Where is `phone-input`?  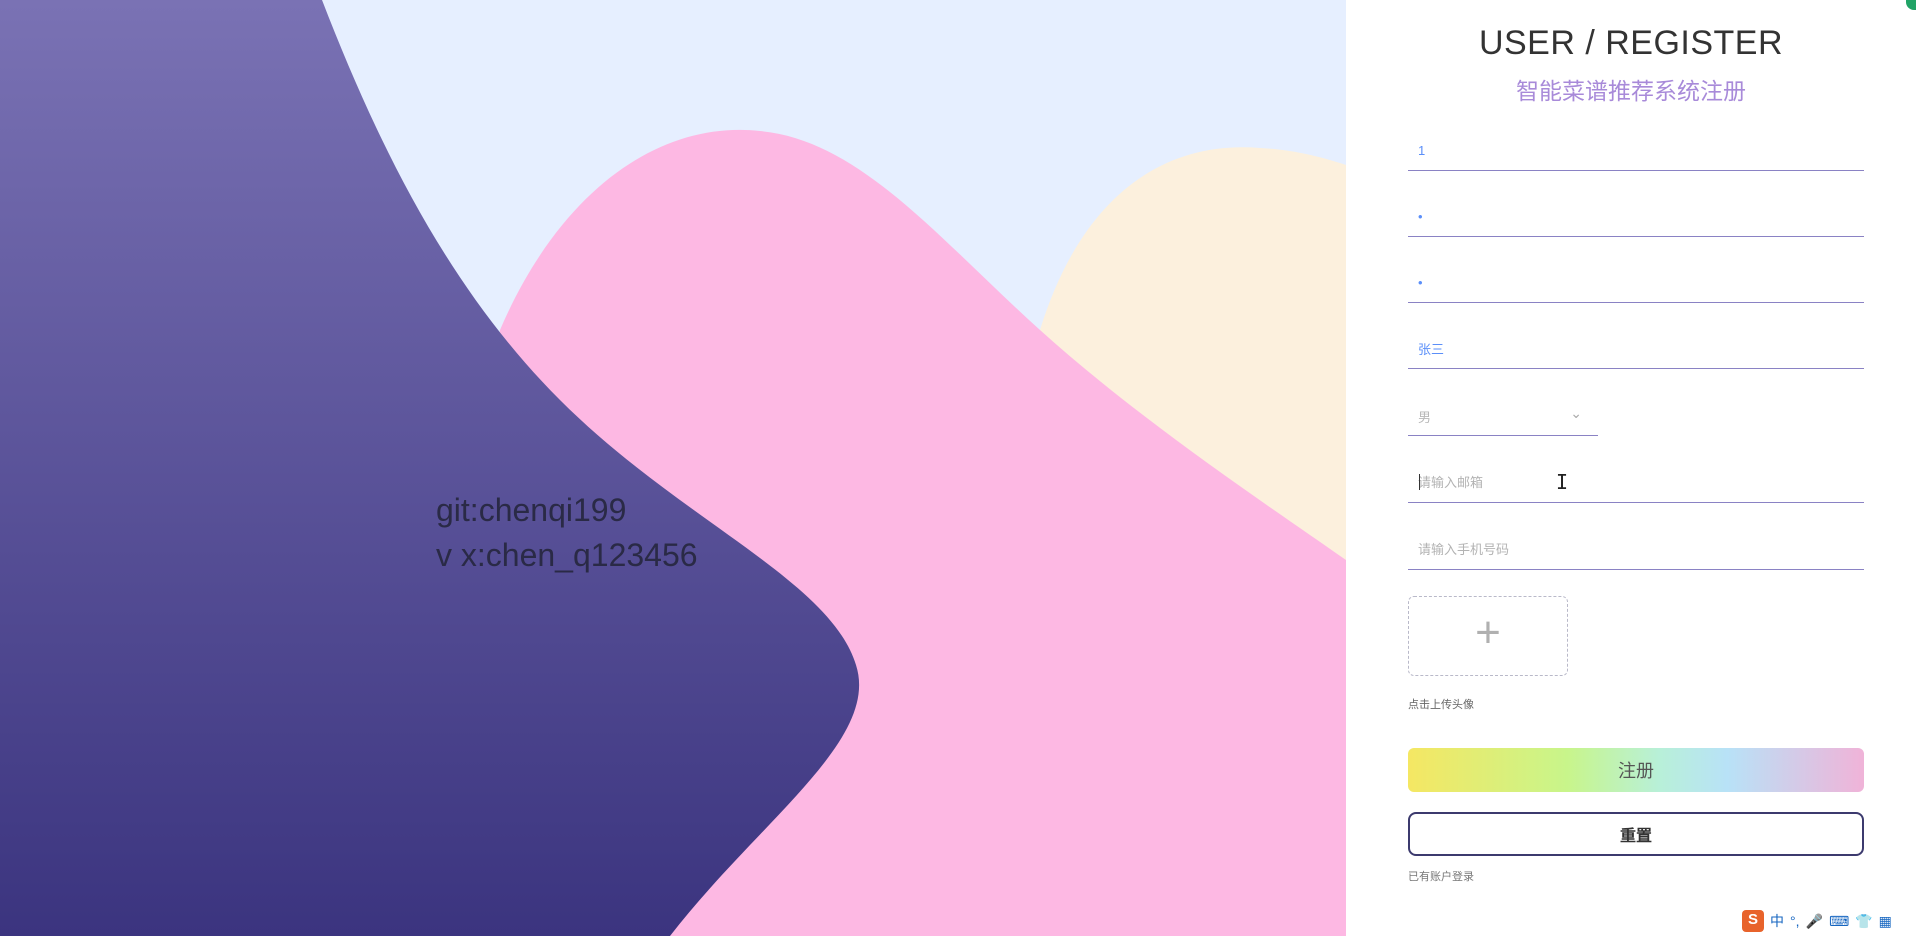
phone-input is located at coordinates (1633, 549).